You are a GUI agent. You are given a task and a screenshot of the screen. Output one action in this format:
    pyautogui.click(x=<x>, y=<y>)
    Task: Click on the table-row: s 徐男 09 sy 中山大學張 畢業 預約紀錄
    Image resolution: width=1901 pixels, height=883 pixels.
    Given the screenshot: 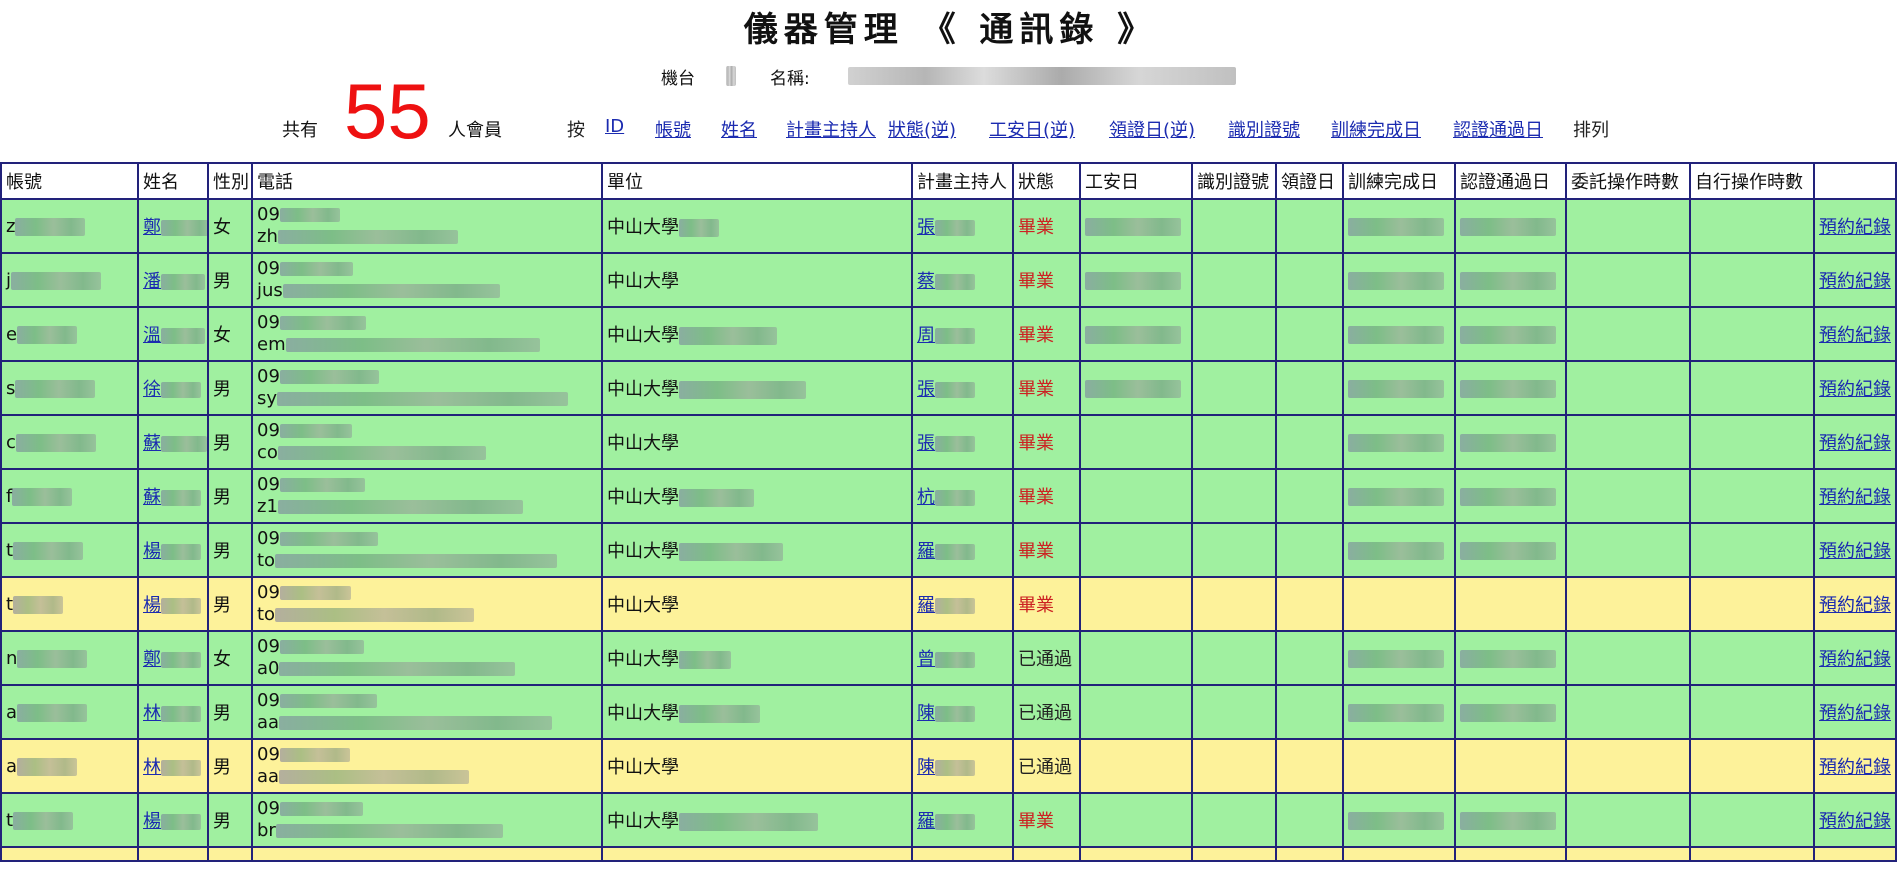 What is the action you would take?
    pyautogui.click(x=948, y=388)
    